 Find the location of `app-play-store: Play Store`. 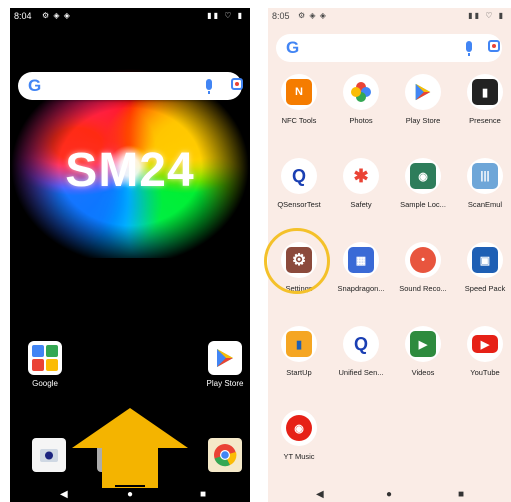

app-play-store: Play Store is located at coordinates (423, 99).